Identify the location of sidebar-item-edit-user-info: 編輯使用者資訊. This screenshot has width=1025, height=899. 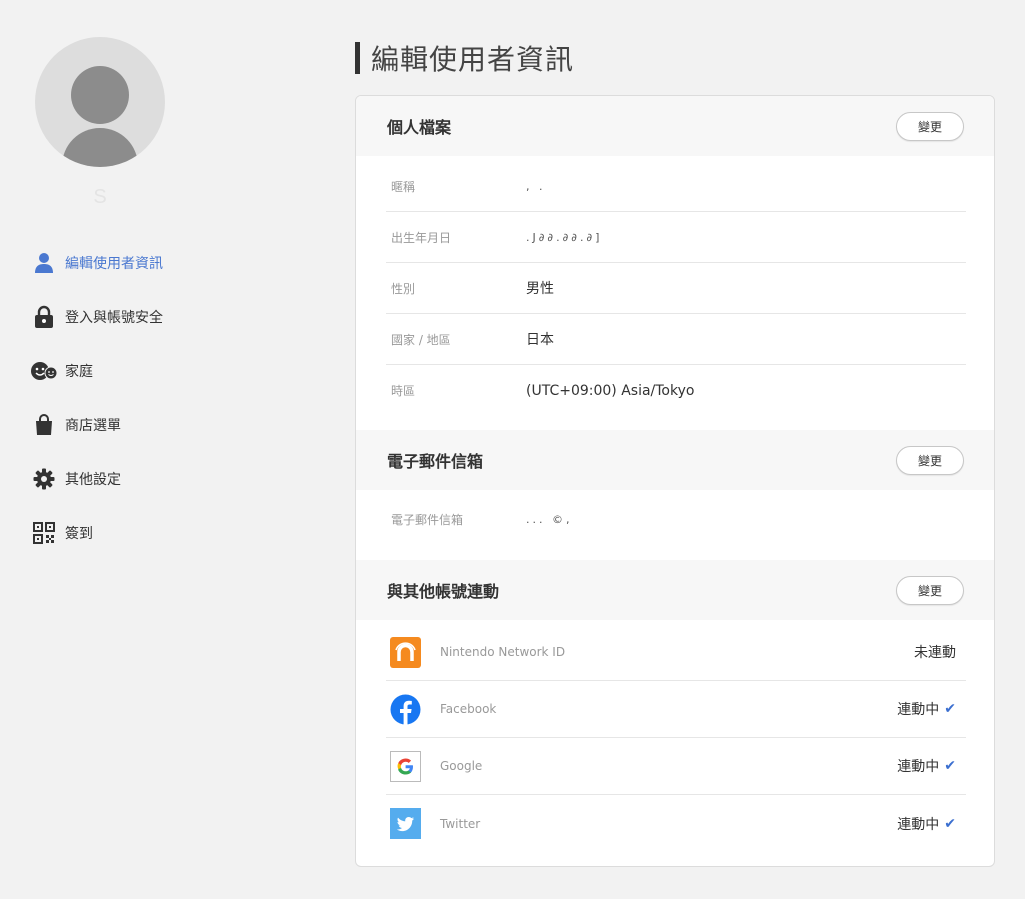
(160, 263).